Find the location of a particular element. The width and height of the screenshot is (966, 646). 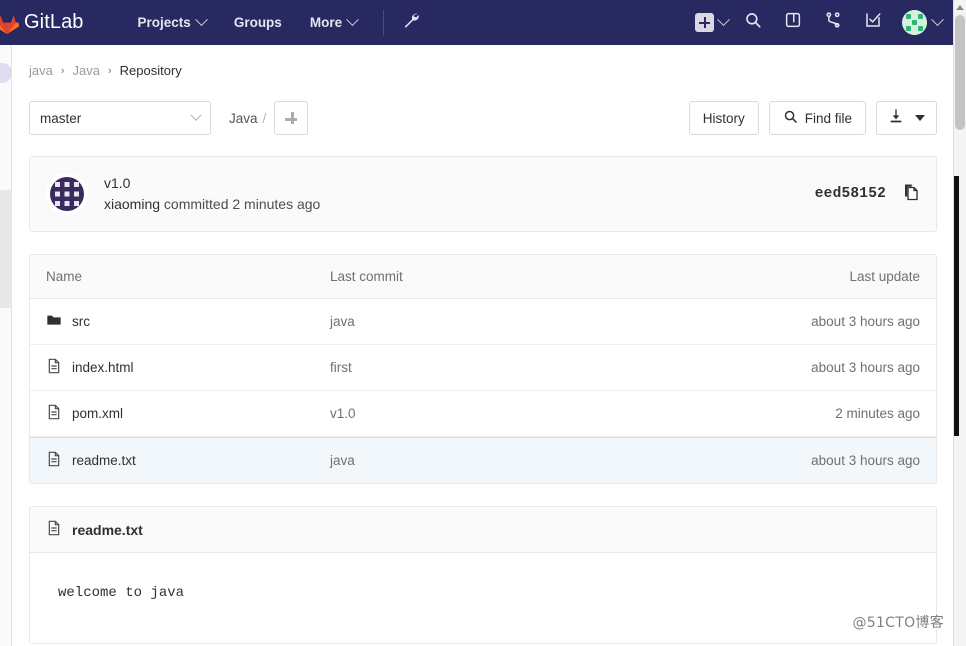

identicon-avatar is located at coordinates (67, 194).